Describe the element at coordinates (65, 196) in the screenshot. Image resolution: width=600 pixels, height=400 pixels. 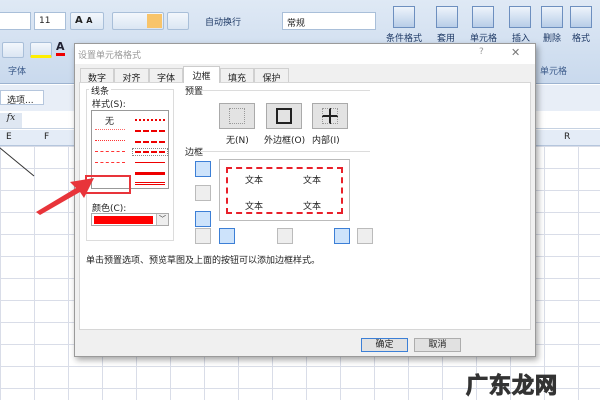
I see `red-arrow-annotation` at that location.